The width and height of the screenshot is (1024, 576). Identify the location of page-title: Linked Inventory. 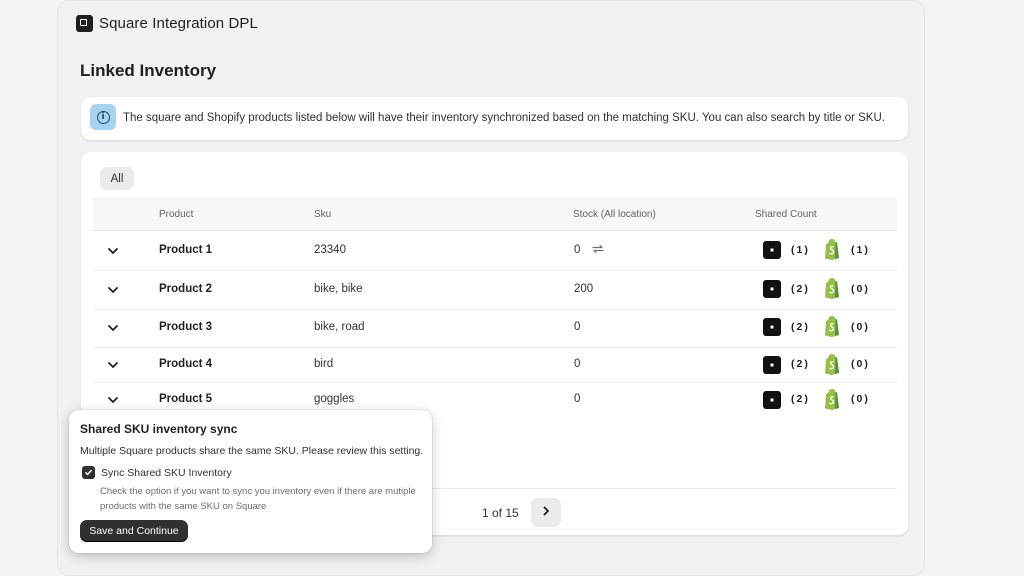
(148, 70).